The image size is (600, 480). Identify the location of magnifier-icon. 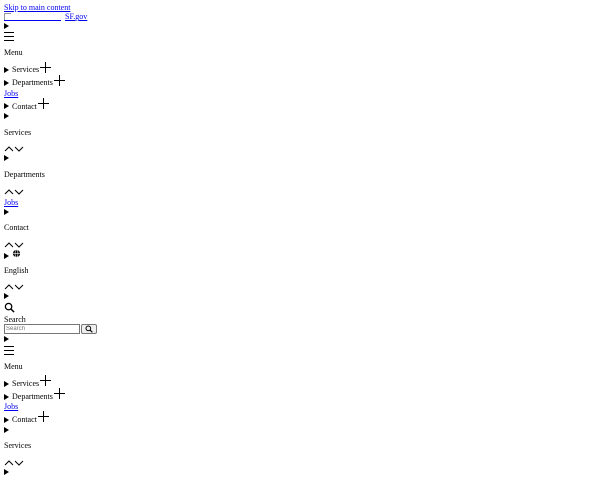
(9, 307).